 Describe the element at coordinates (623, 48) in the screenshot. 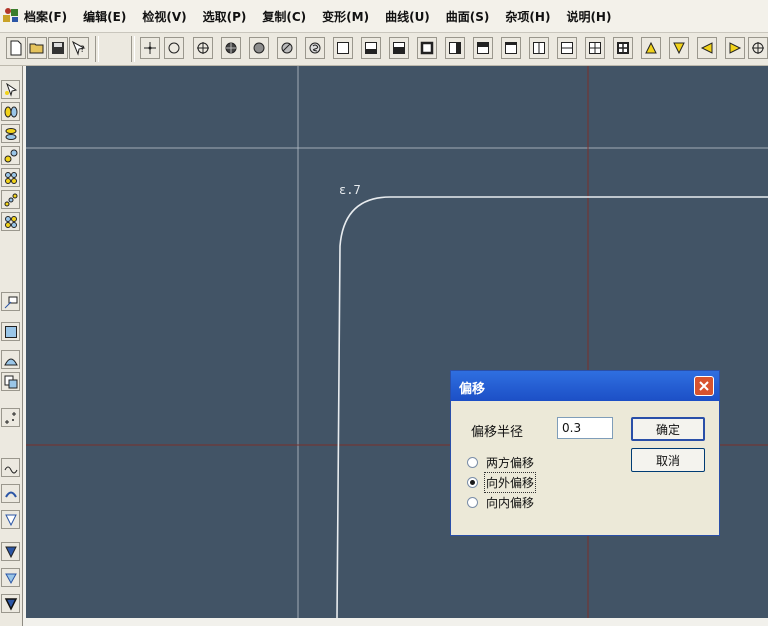

I see `rect-grid-bold-icon` at that location.